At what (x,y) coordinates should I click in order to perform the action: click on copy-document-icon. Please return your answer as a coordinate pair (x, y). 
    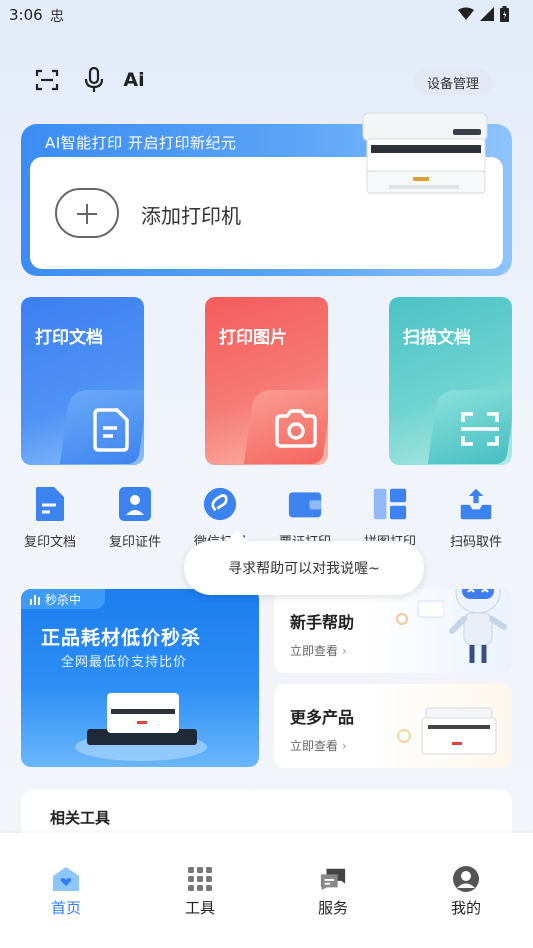
    Looking at the image, I should click on (50, 504).